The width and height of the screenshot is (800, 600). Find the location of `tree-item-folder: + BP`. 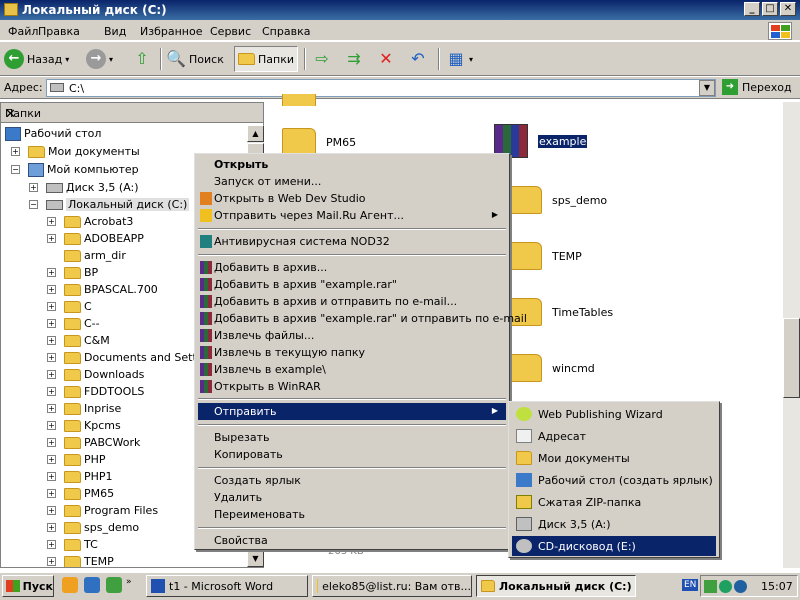

tree-item-folder: + BP is located at coordinates (72, 272).